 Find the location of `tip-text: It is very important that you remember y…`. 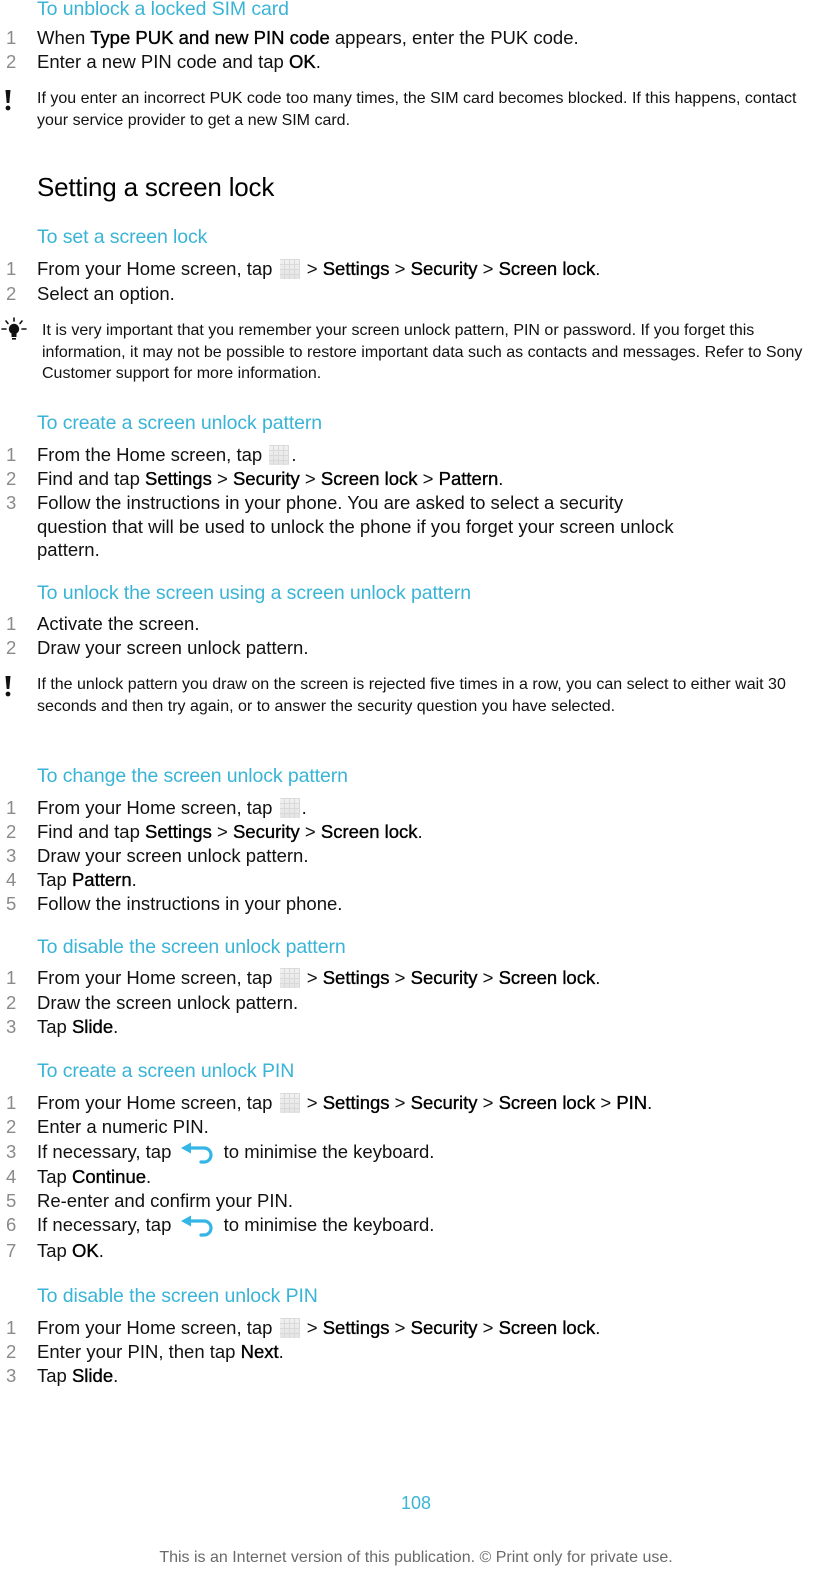

tip-text: It is very important that you remember y… is located at coordinates (422, 352).